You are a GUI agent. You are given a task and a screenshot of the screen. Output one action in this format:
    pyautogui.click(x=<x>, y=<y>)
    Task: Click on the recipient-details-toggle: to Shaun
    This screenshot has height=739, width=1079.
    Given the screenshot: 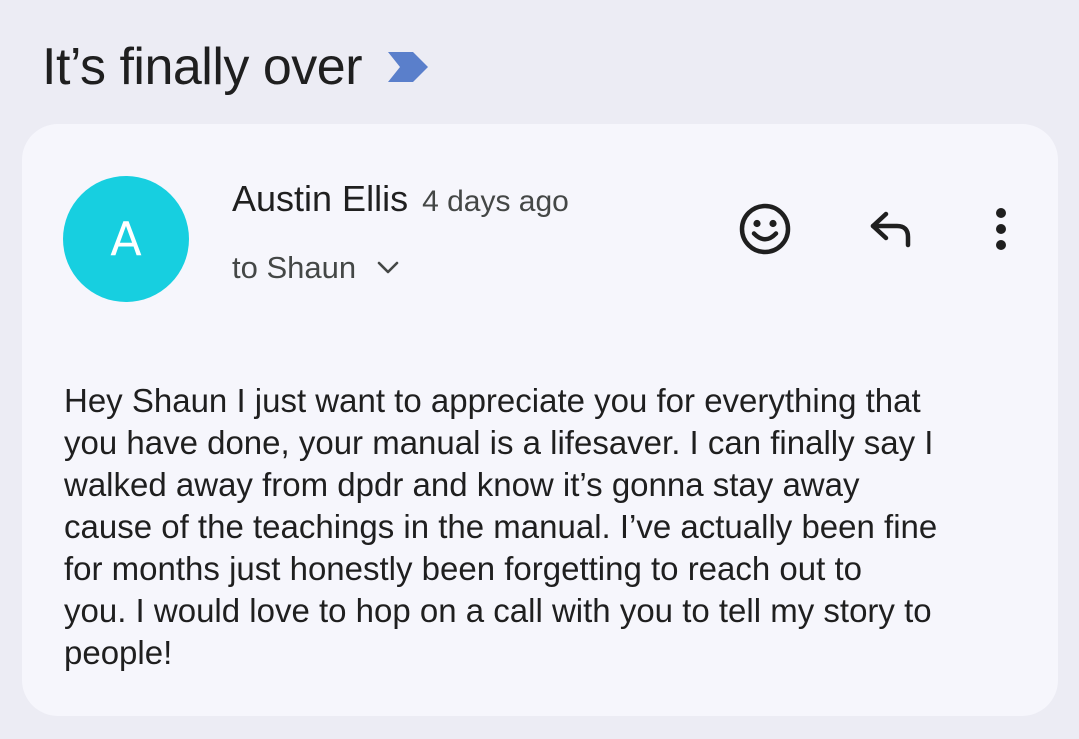 What is the action you would take?
    pyautogui.click(x=316, y=268)
    